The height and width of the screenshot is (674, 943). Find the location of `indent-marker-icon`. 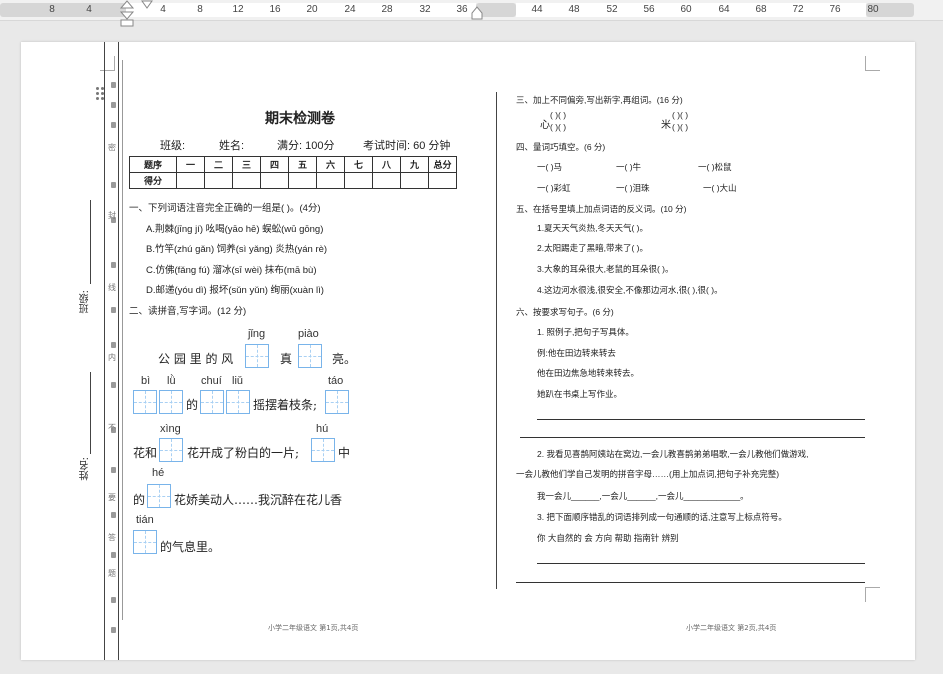

indent-marker-icon is located at coordinates (127, 14).